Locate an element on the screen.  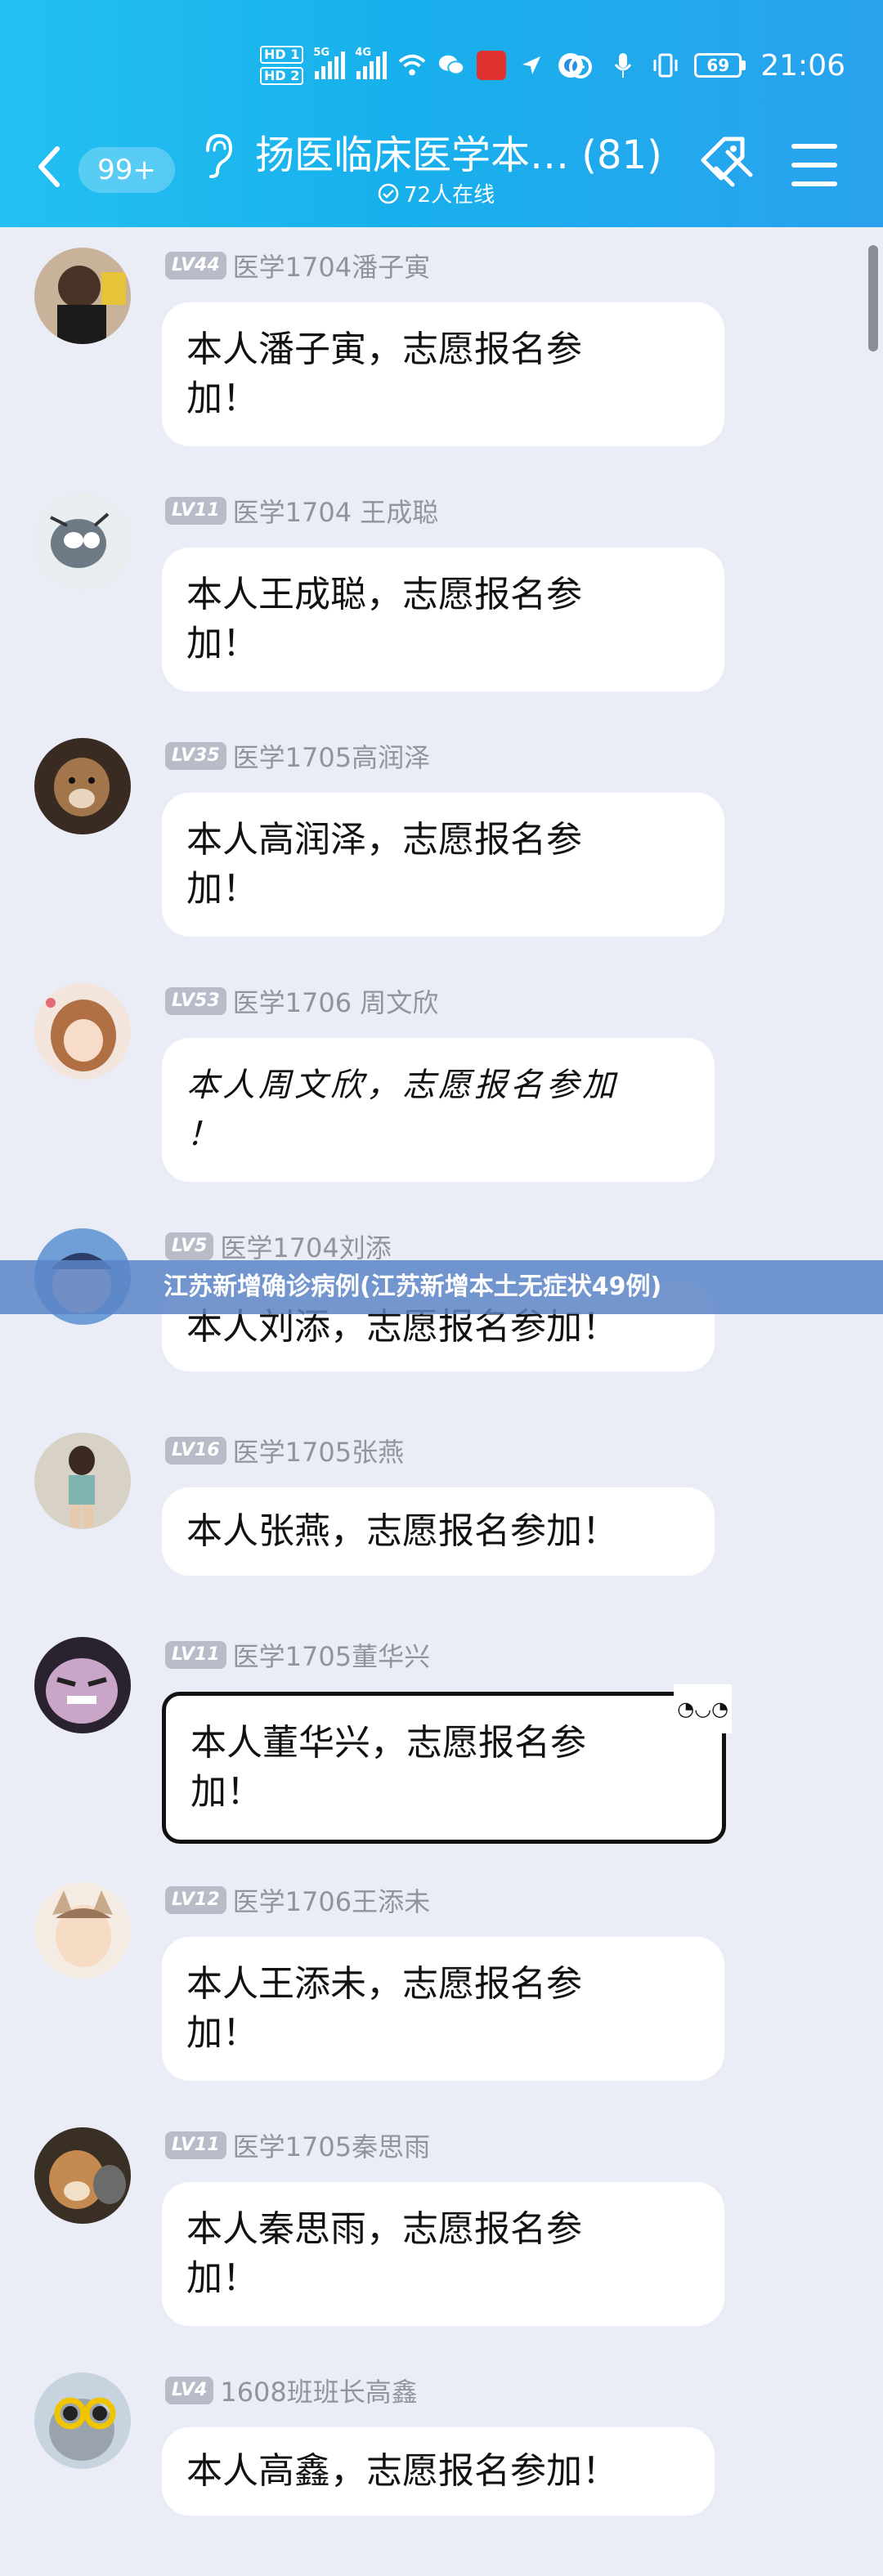
scrollbar is located at coordinates (873, 298).